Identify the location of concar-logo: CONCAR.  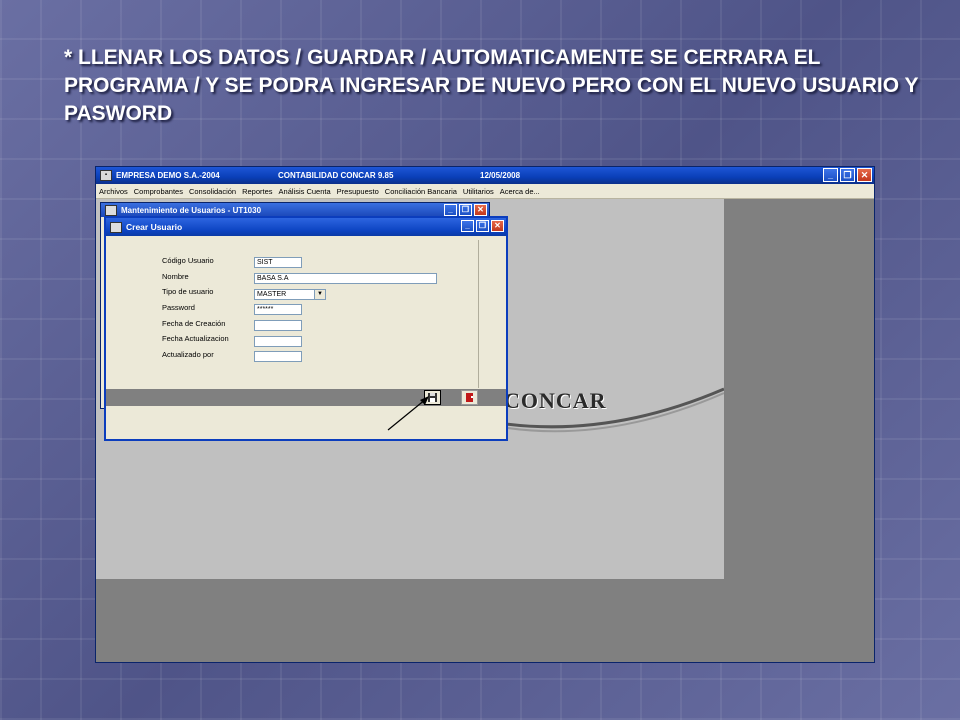
(555, 400).